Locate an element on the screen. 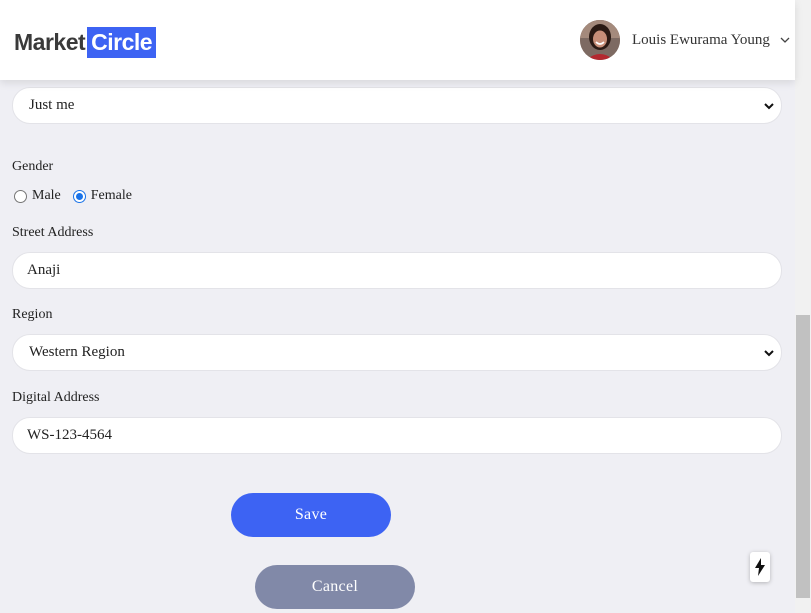  street-address-input: Anaji is located at coordinates (397, 270).